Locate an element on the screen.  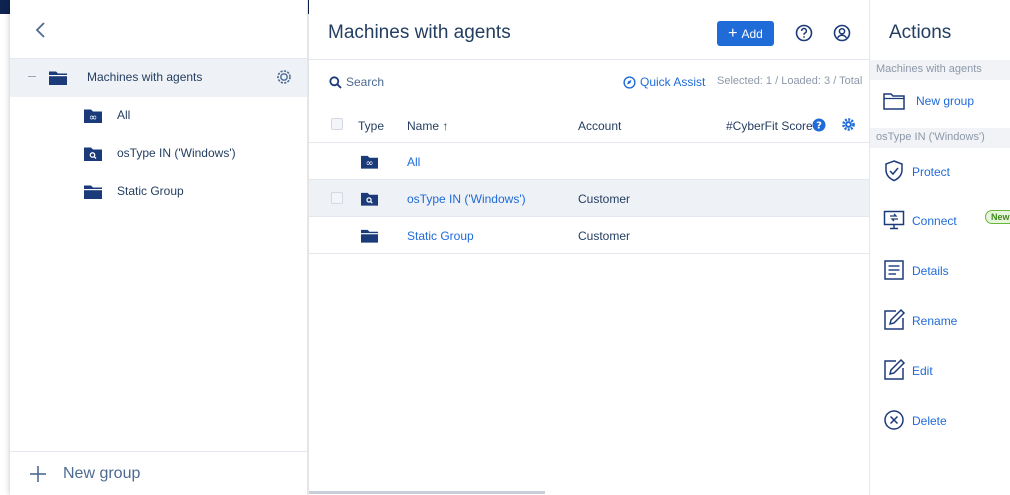
action-label: Protect is located at coordinates (931, 172).